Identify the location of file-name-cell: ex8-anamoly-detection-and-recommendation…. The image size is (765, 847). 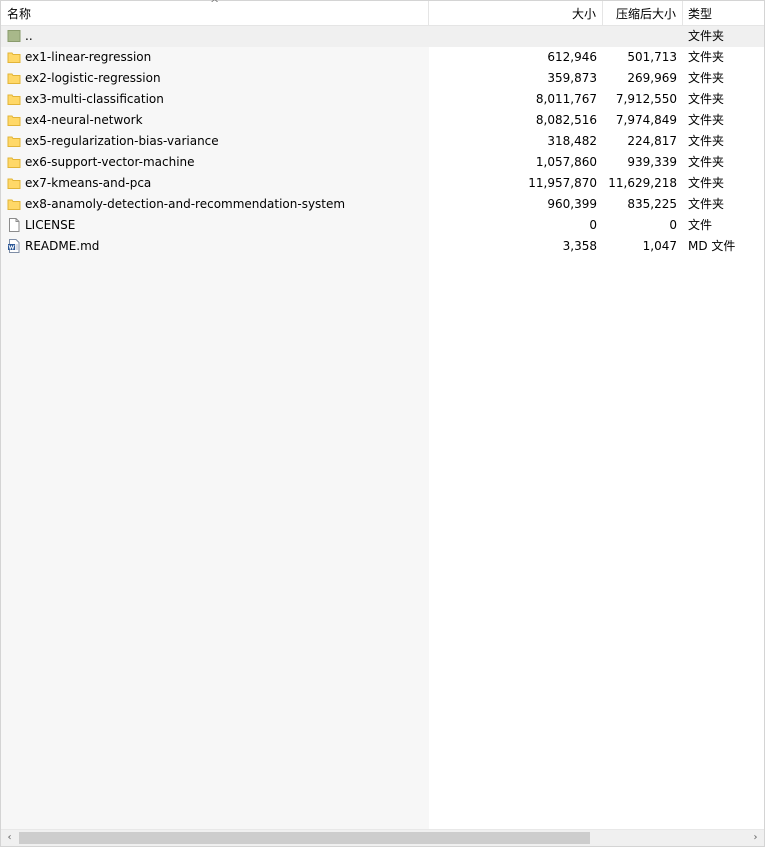
(217, 204).